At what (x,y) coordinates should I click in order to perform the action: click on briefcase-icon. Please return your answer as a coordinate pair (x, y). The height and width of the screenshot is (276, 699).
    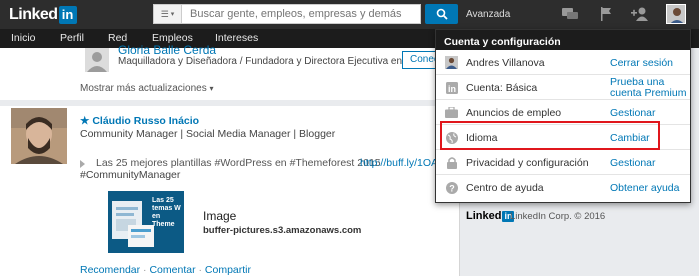
    Looking at the image, I should click on (451, 112).